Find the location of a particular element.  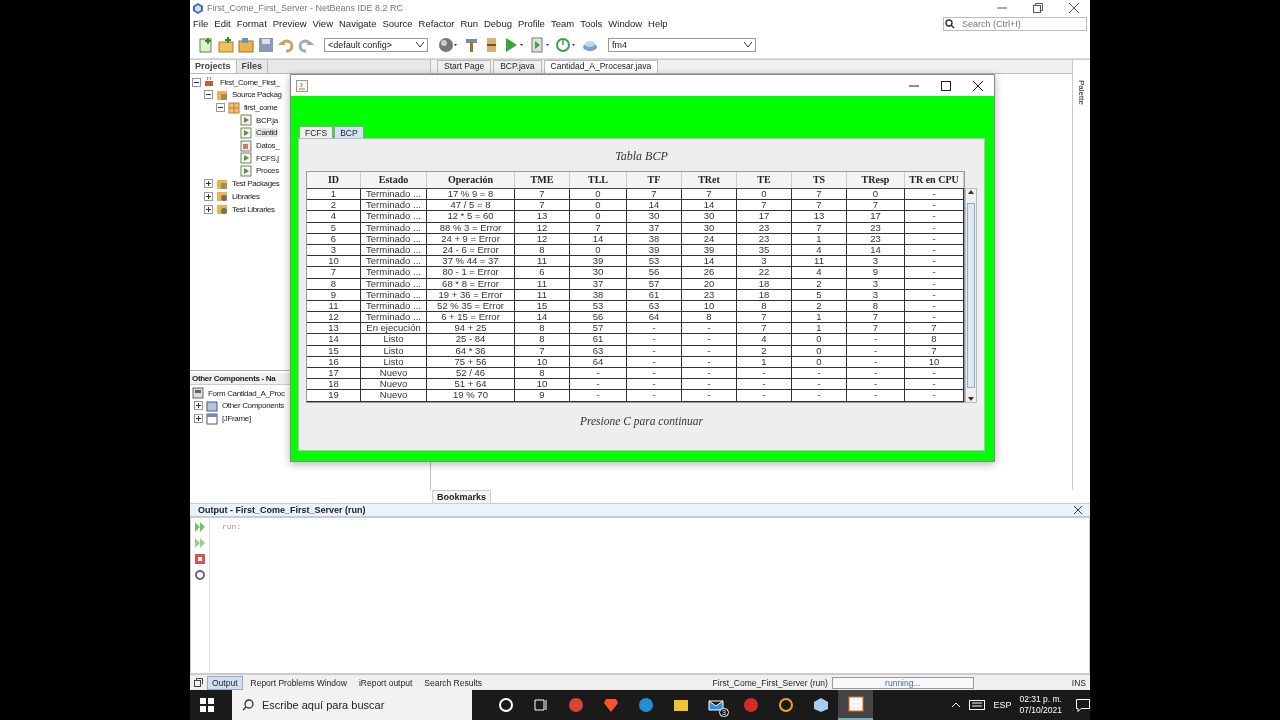

table-cell: 19 is located at coordinates (334, 395).